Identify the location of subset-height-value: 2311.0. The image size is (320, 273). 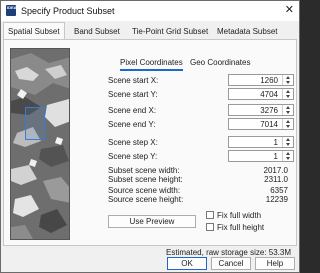
(276, 179).